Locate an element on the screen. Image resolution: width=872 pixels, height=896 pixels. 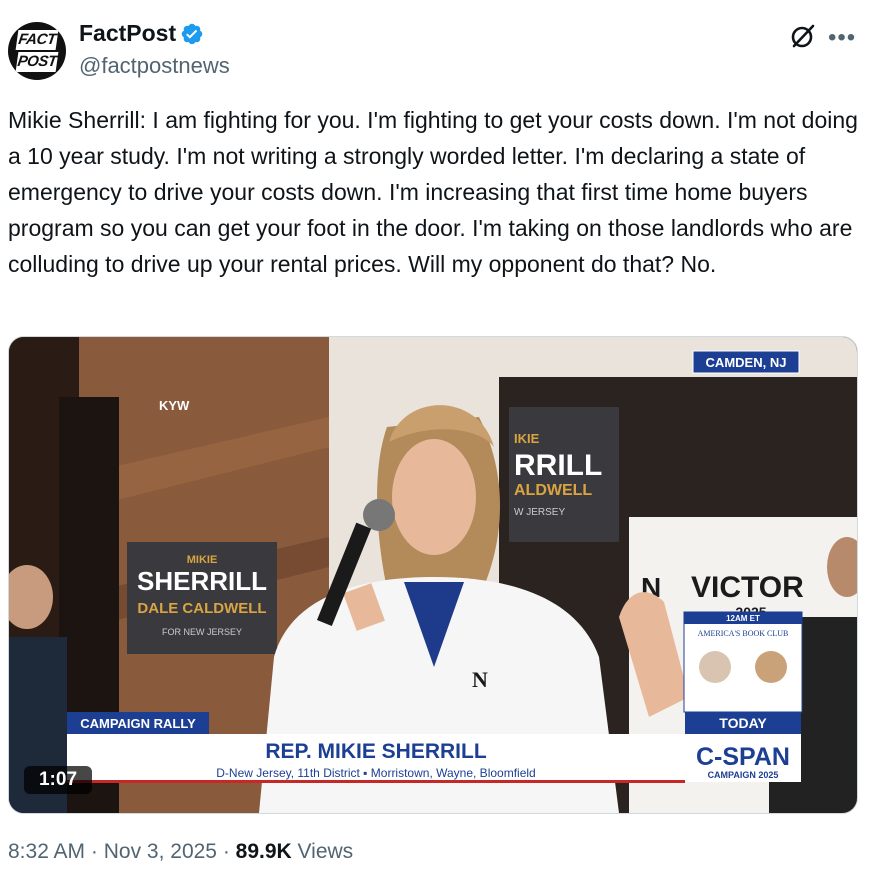
cspan-sub: CAMPAIGN 2025 is located at coordinates (743, 775).